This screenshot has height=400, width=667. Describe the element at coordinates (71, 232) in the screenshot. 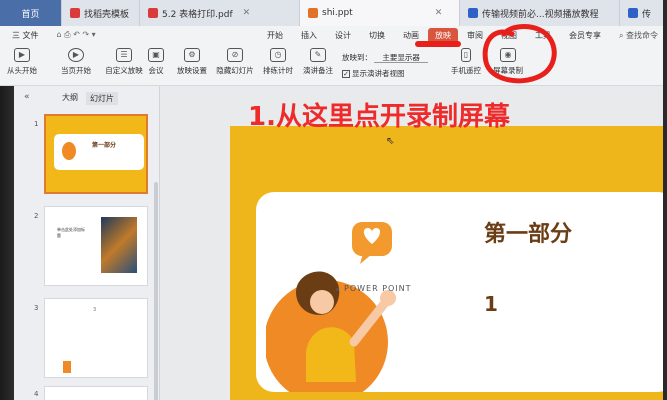

I see `thumbnail-title: 单击此处添加标题` at that location.